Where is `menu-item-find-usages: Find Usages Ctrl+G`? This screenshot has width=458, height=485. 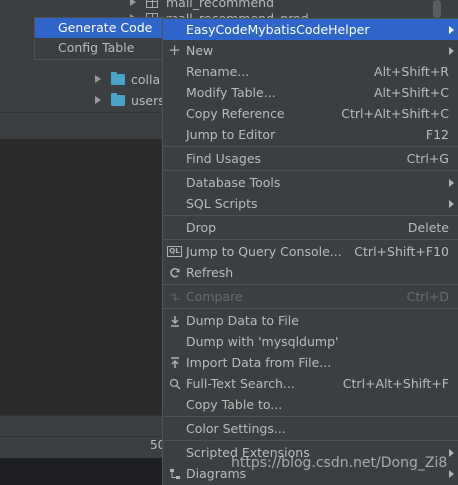
menu-item-find-usages: Find Usages Ctrl+G is located at coordinates (310, 158).